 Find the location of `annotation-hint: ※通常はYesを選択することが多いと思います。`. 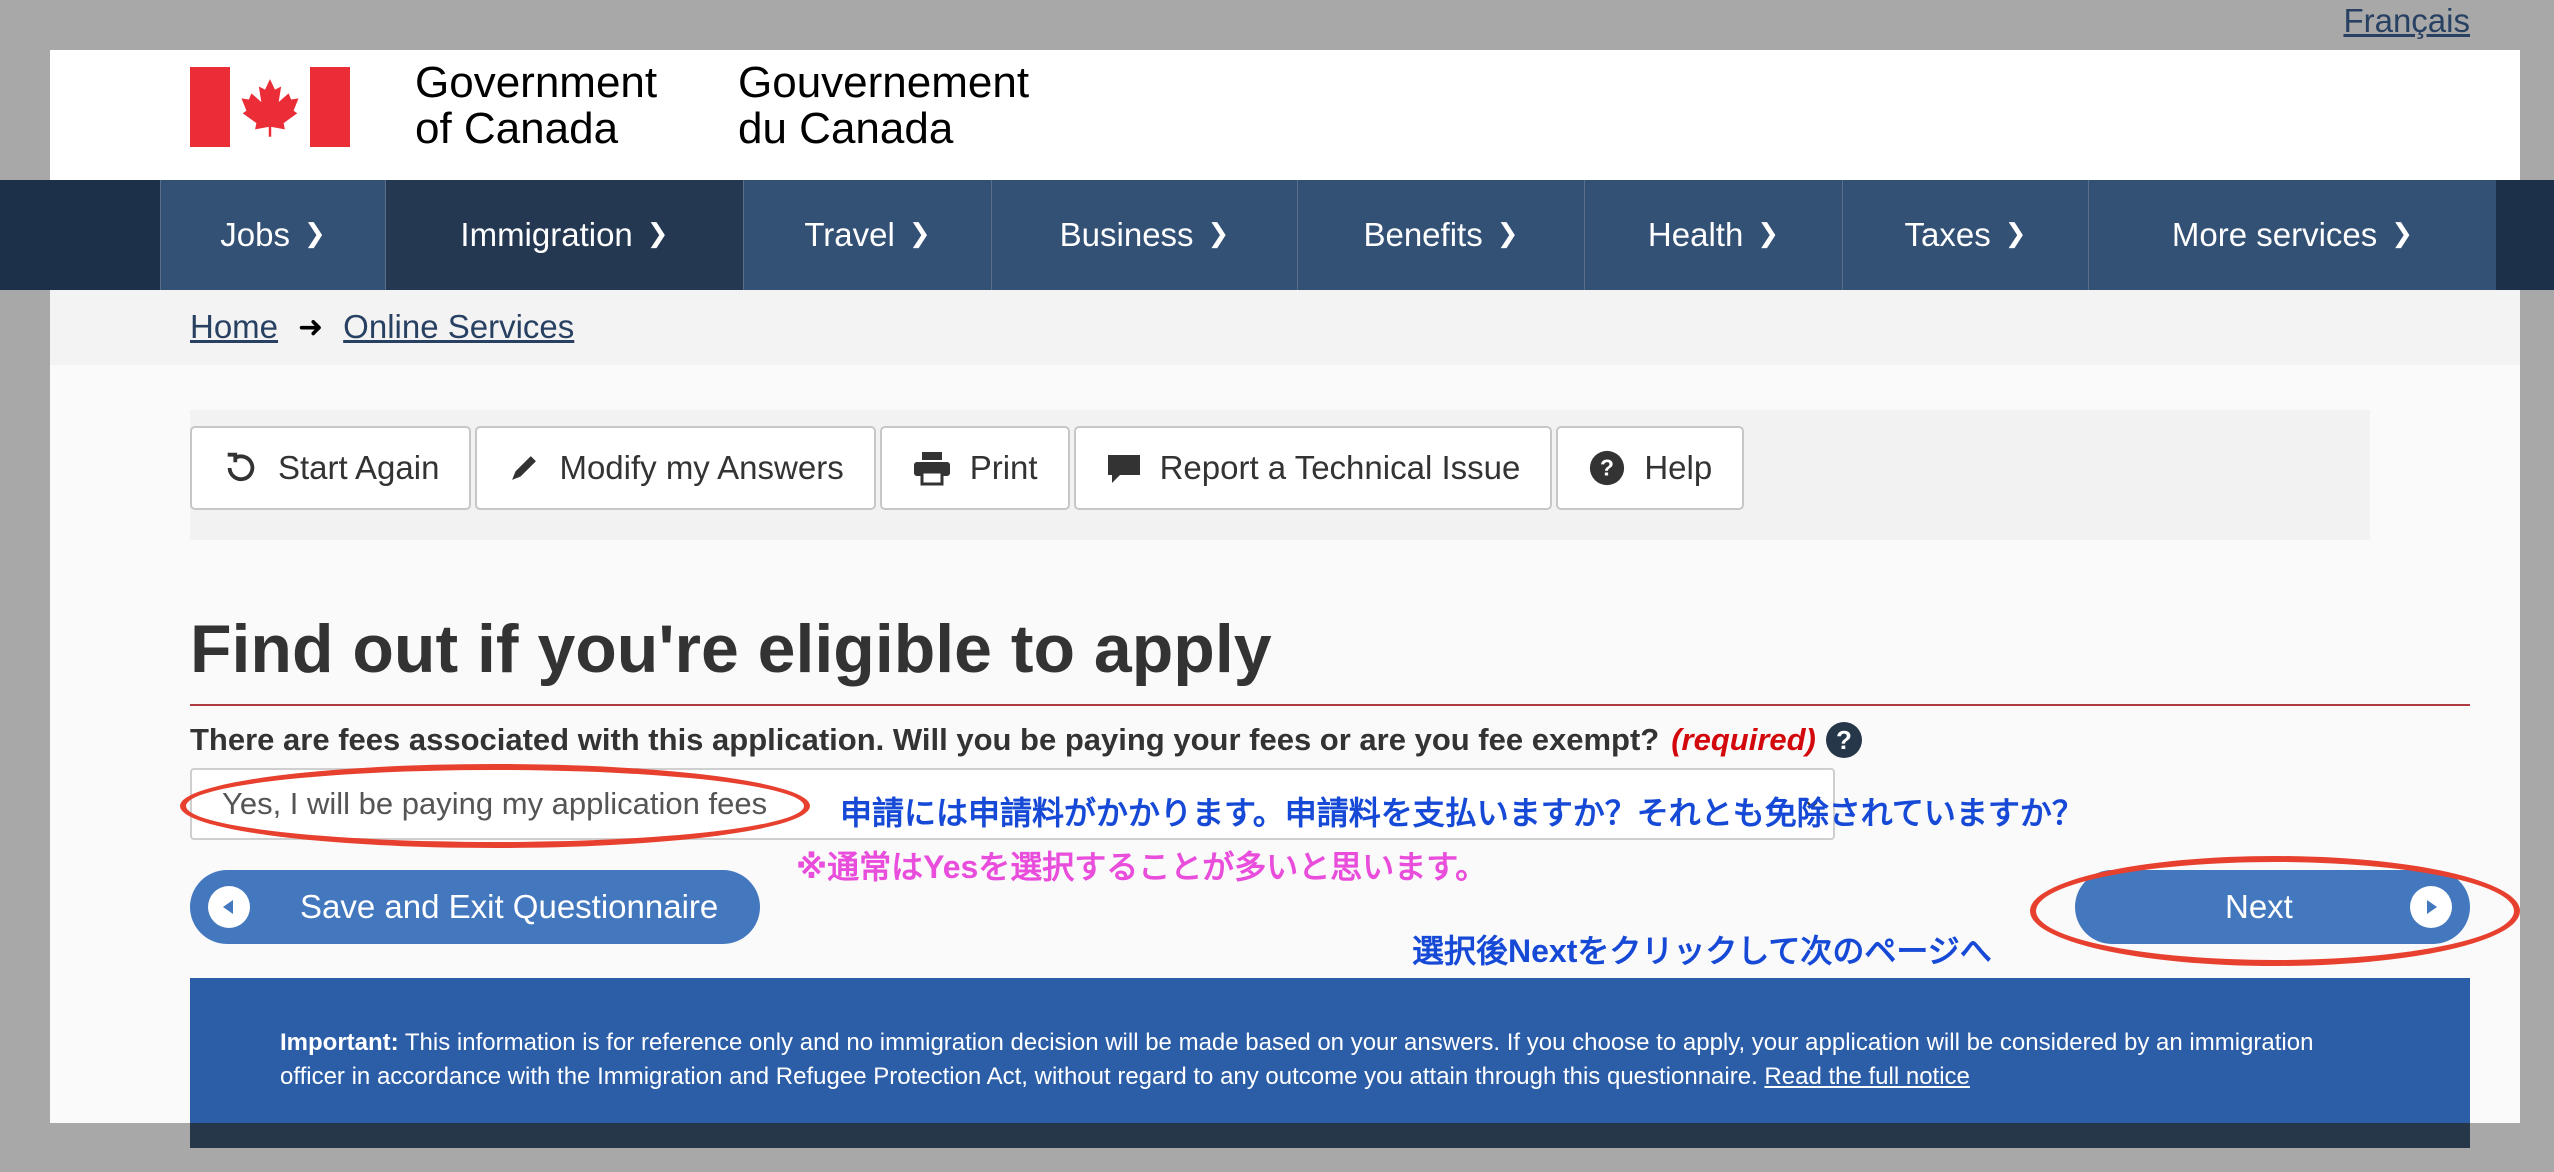

annotation-hint: ※通常はYesを選択することが多いと思います。 is located at coordinates (1142, 867).